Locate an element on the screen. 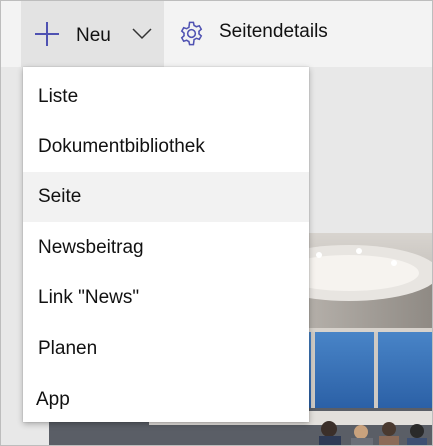 The image size is (433, 446). menu-item-plan: Planen is located at coordinates (166, 349).